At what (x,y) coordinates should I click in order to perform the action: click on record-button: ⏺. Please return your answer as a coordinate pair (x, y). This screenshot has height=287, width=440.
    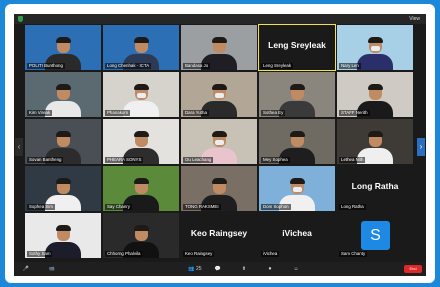
    Looking at the image, I should click on (270, 269).